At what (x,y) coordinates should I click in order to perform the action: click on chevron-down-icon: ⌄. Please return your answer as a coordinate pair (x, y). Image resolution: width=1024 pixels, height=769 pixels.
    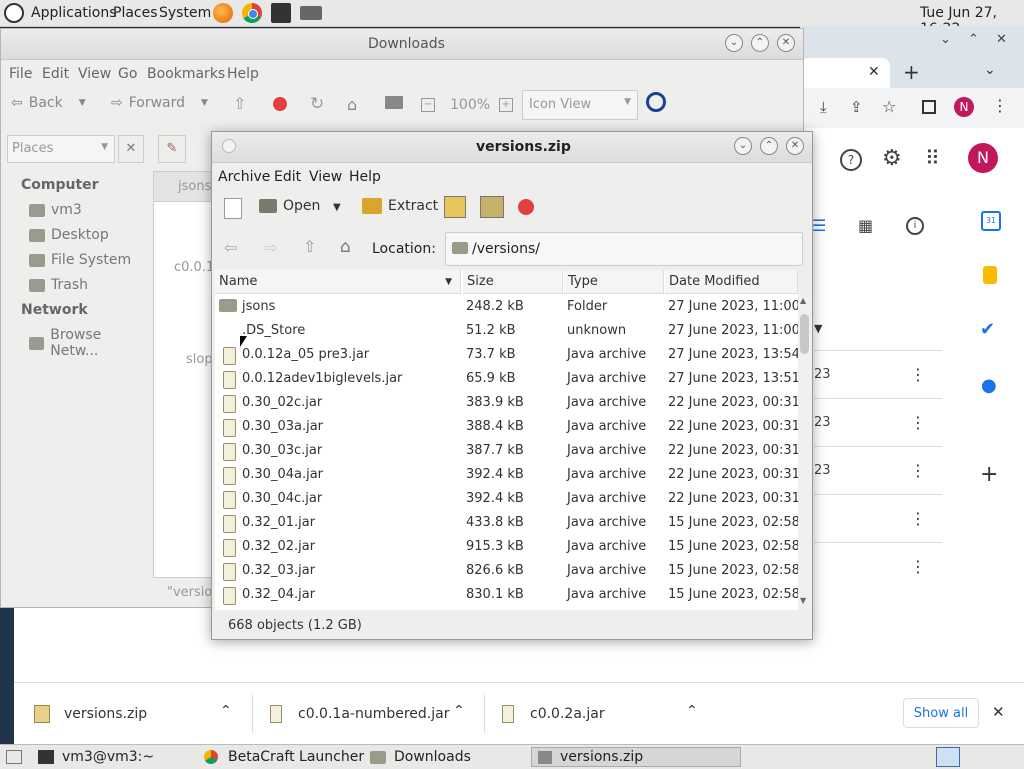
    Looking at the image, I should click on (945, 39).